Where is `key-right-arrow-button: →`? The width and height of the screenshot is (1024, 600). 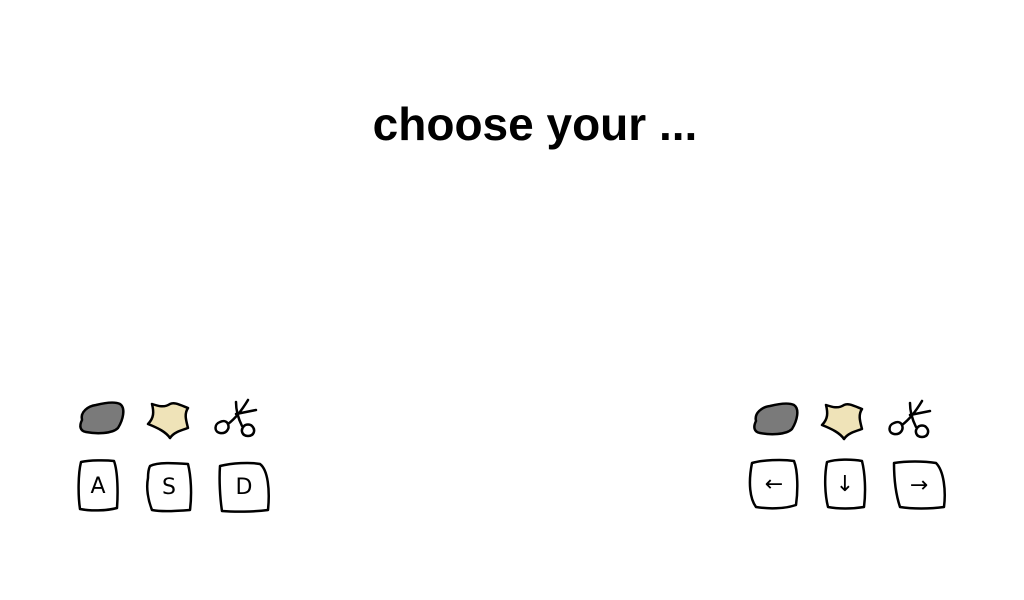
key-right-arrow-button: → is located at coordinates (919, 485).